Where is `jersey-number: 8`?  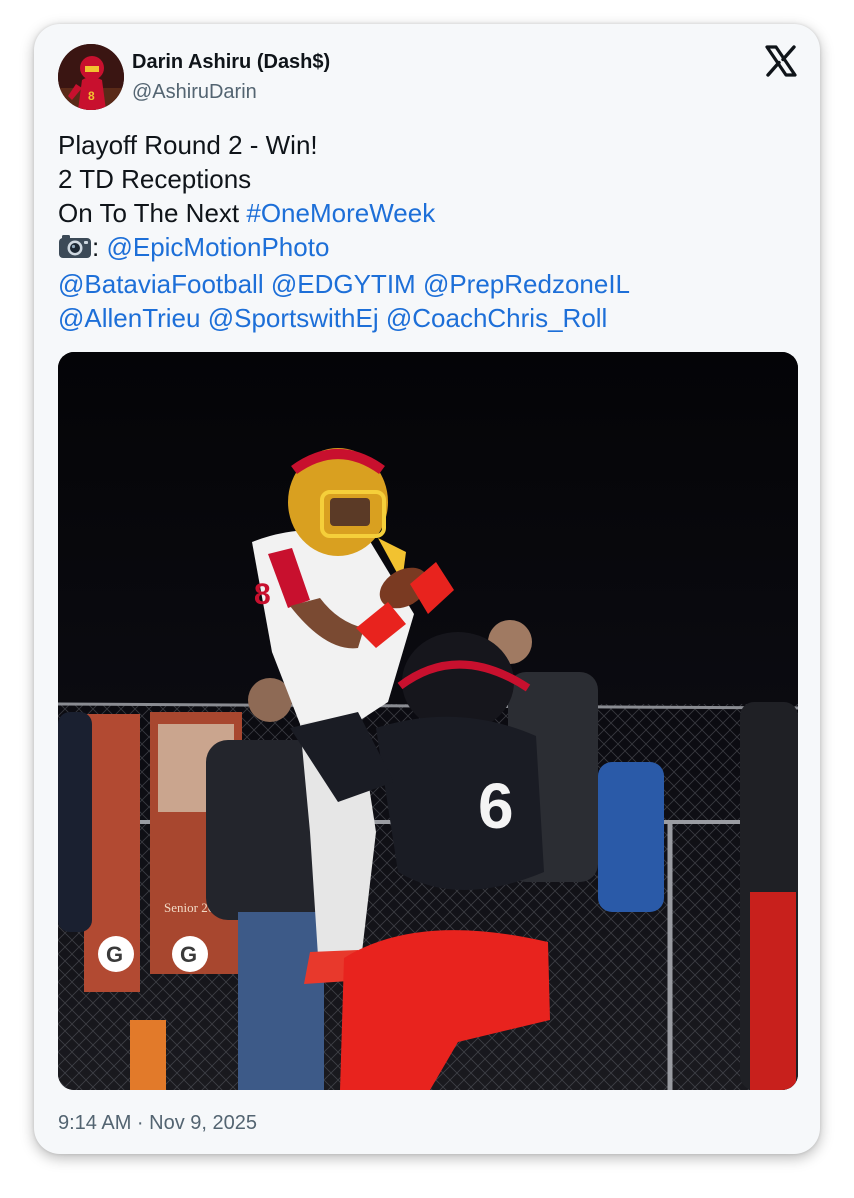
jersey-number: 8 is located at coordinates (262, 594).